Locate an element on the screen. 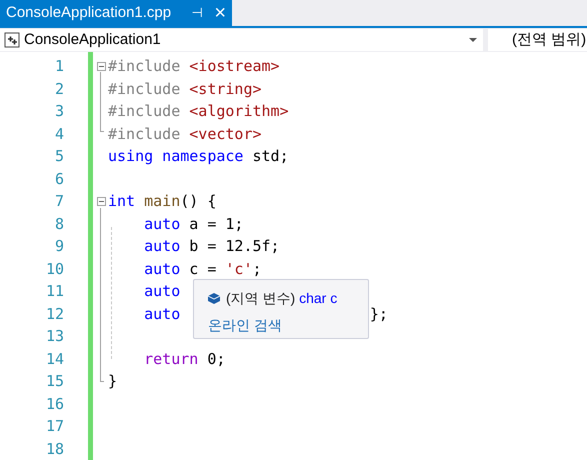 The image size is (587, 460). line-number: 10 is located at coordinates (54, 269).